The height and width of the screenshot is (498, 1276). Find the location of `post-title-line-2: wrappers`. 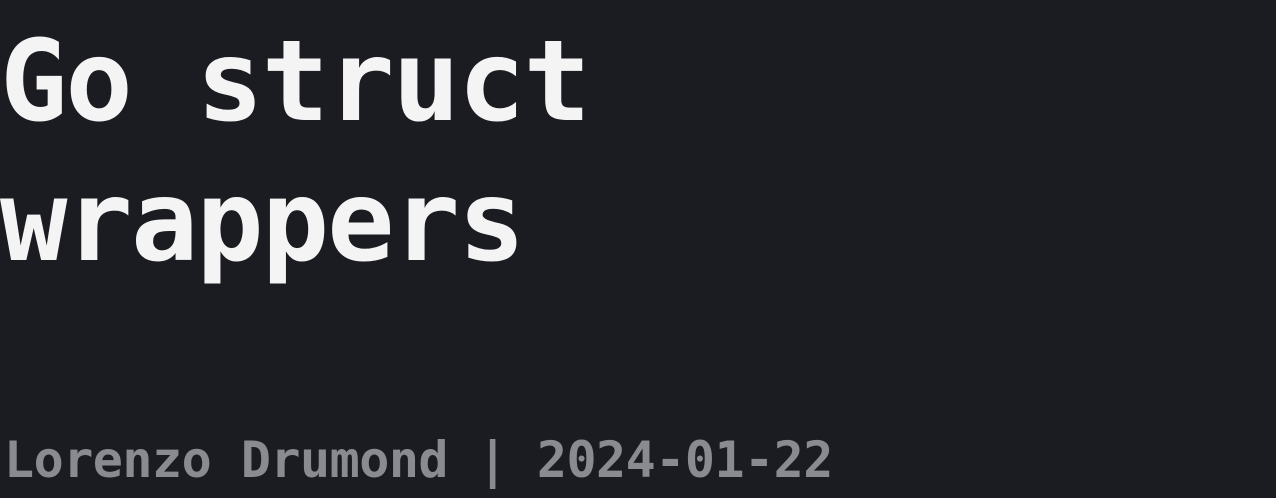

post-title-line-2: wrappers is located at coordinates (262, 222).